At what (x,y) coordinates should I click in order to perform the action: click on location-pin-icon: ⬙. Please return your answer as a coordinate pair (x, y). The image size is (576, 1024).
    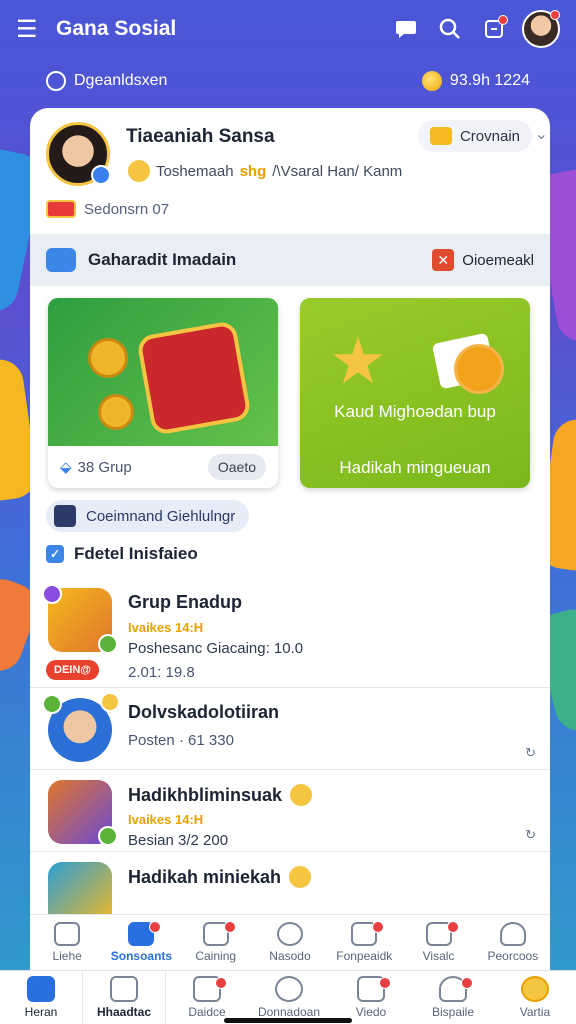
    Looking at the image, I should click on (66, 467).